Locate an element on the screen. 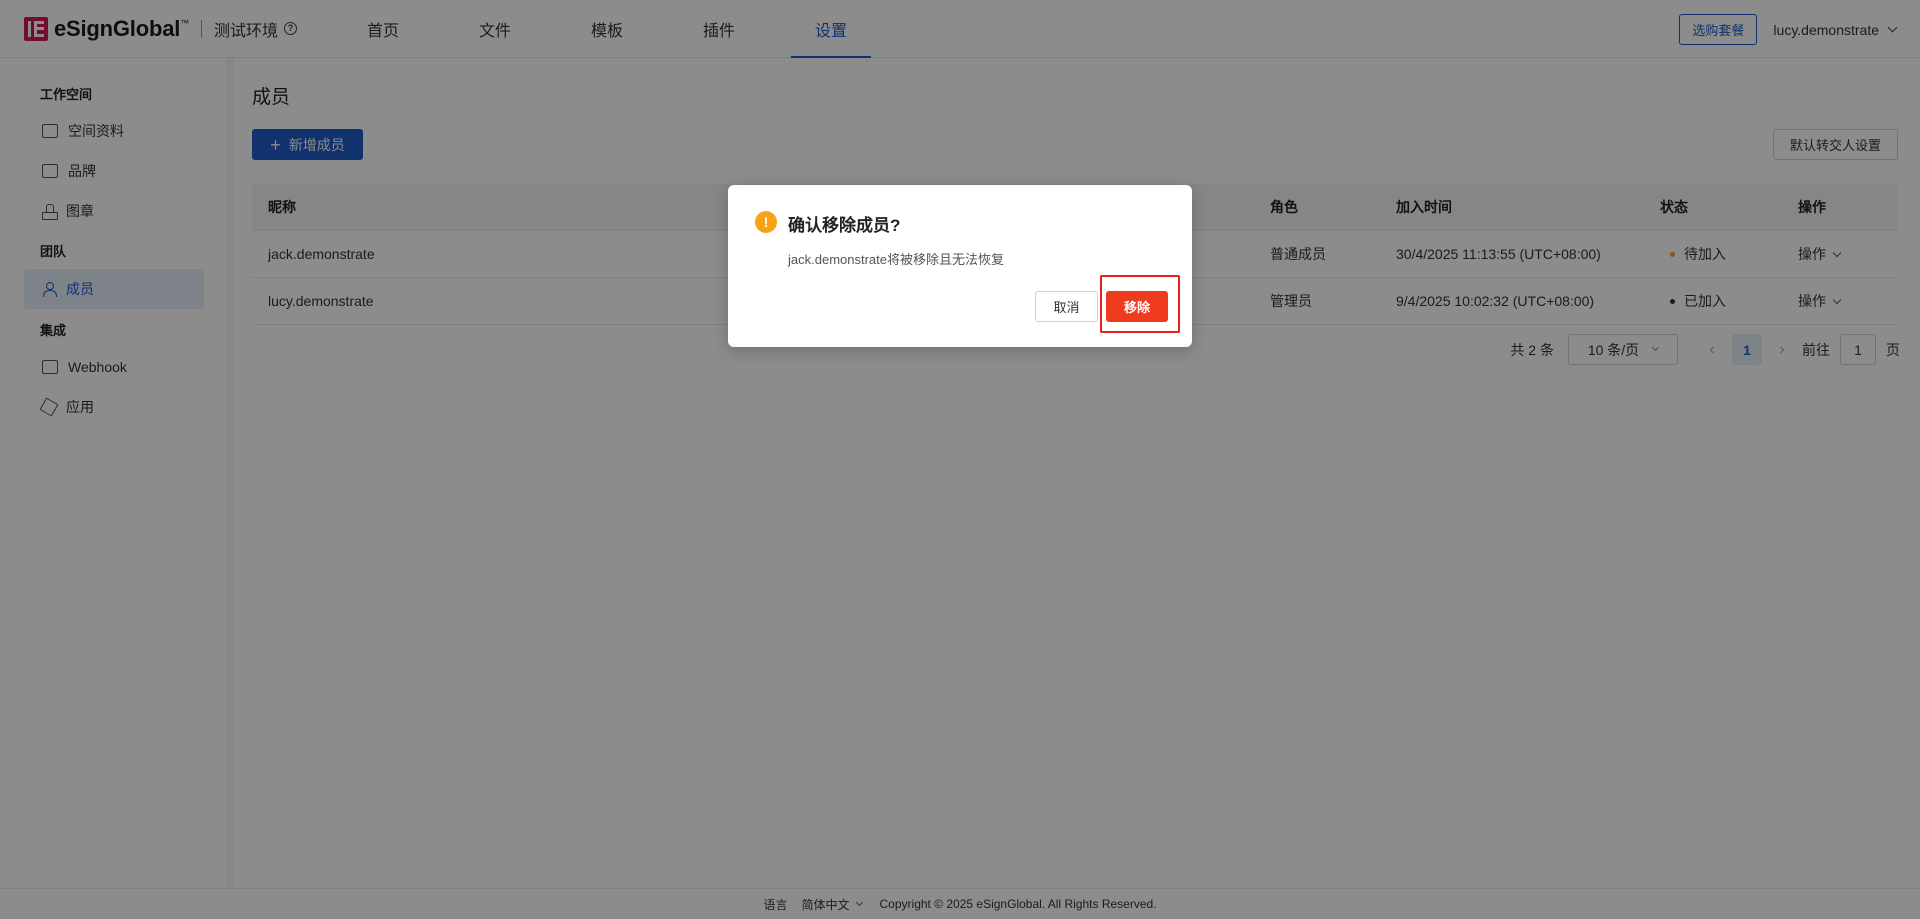 The height and width of the screenshot is (919, 1920). highlight-box is located at coordinates (1140, 304).